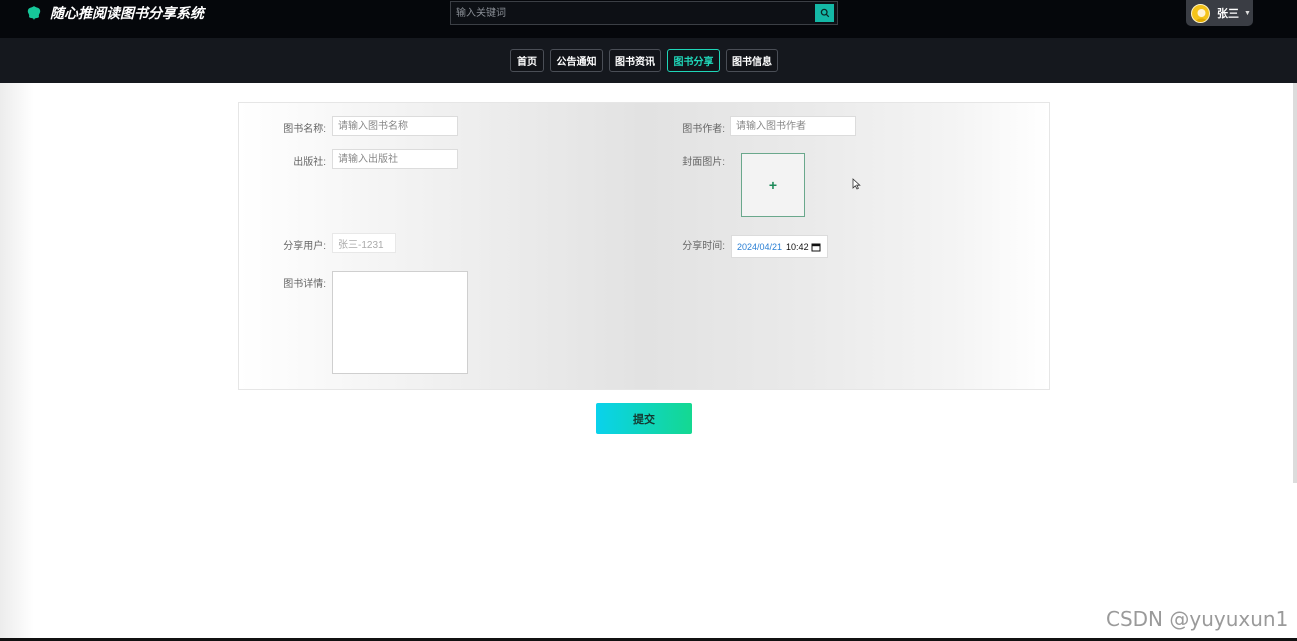 The image size is (1297, 641). Describe the element at coordinates (760, 246) in the screenshot. I see `share-date-value: 2024/04/21` at that location.